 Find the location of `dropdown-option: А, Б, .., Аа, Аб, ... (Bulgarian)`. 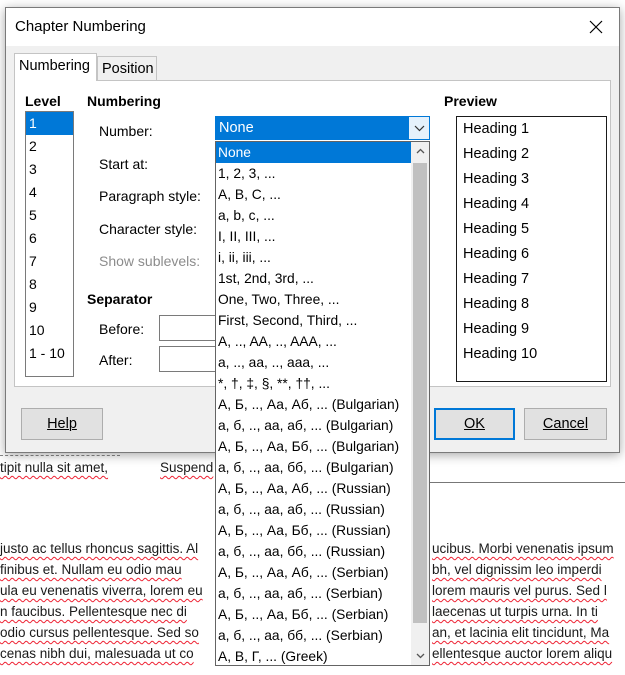

dropdown-option: А, Б, .., Аа, Аб, ... (Bulgarian) is located at coordinates (322, 404).